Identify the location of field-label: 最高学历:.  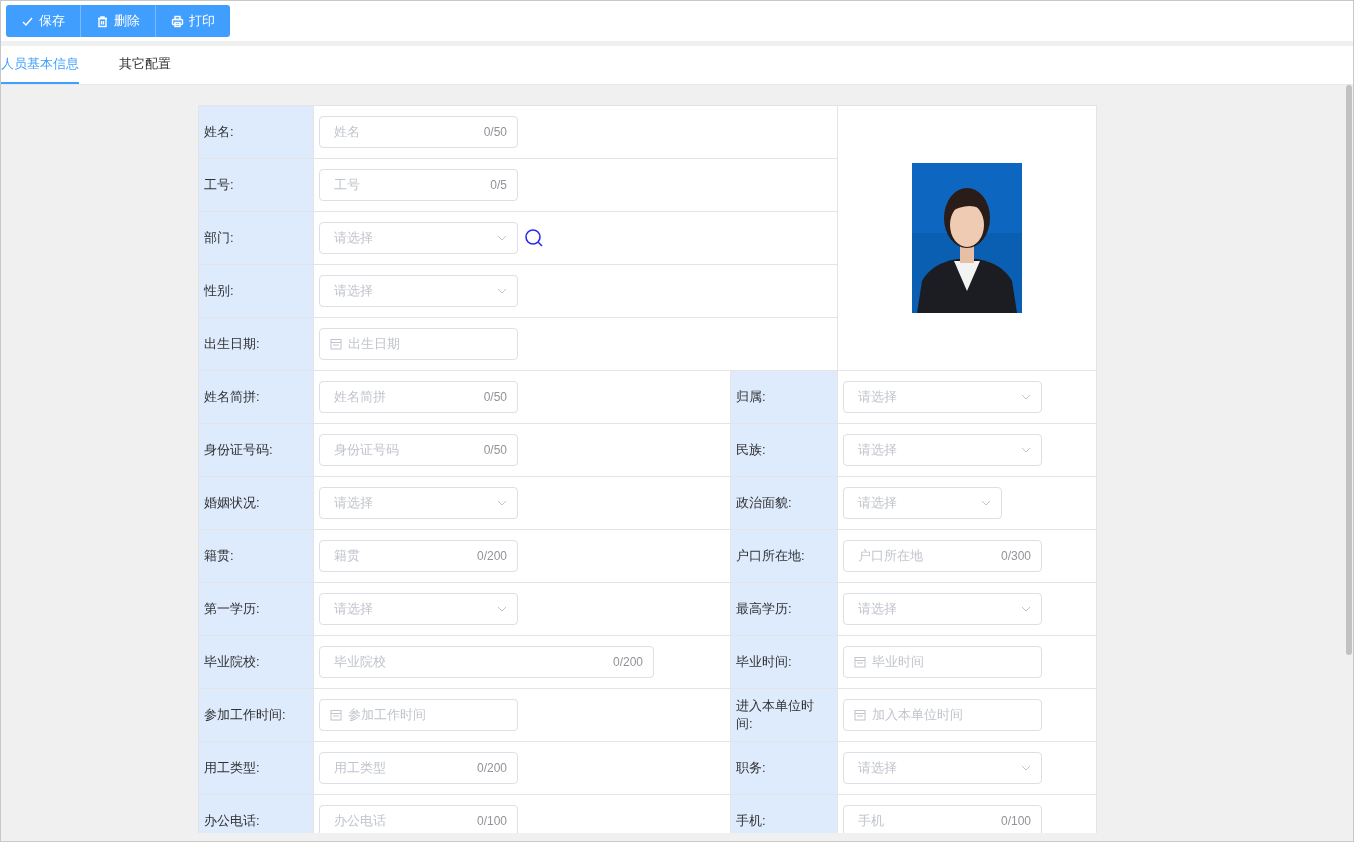
(784, 609).